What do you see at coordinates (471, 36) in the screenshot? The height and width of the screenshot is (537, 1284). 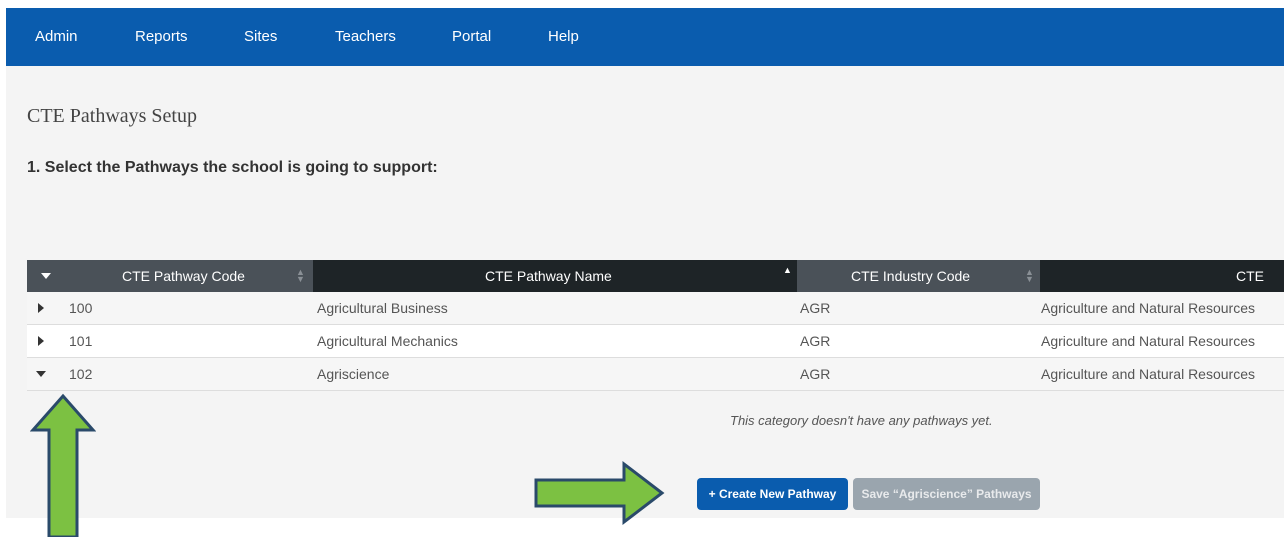 I see `nav-portal: Portal` at bounding box center [471, 36].